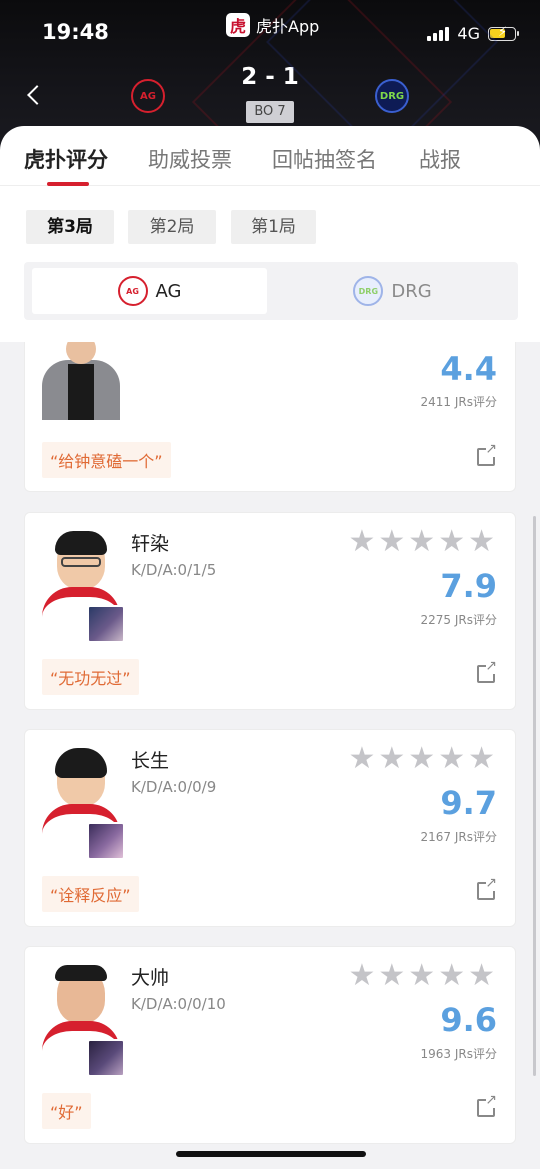 The image size is (540, 1169). I want to click on team-toggle: AG AG DRG DRG, so click(271, 291).